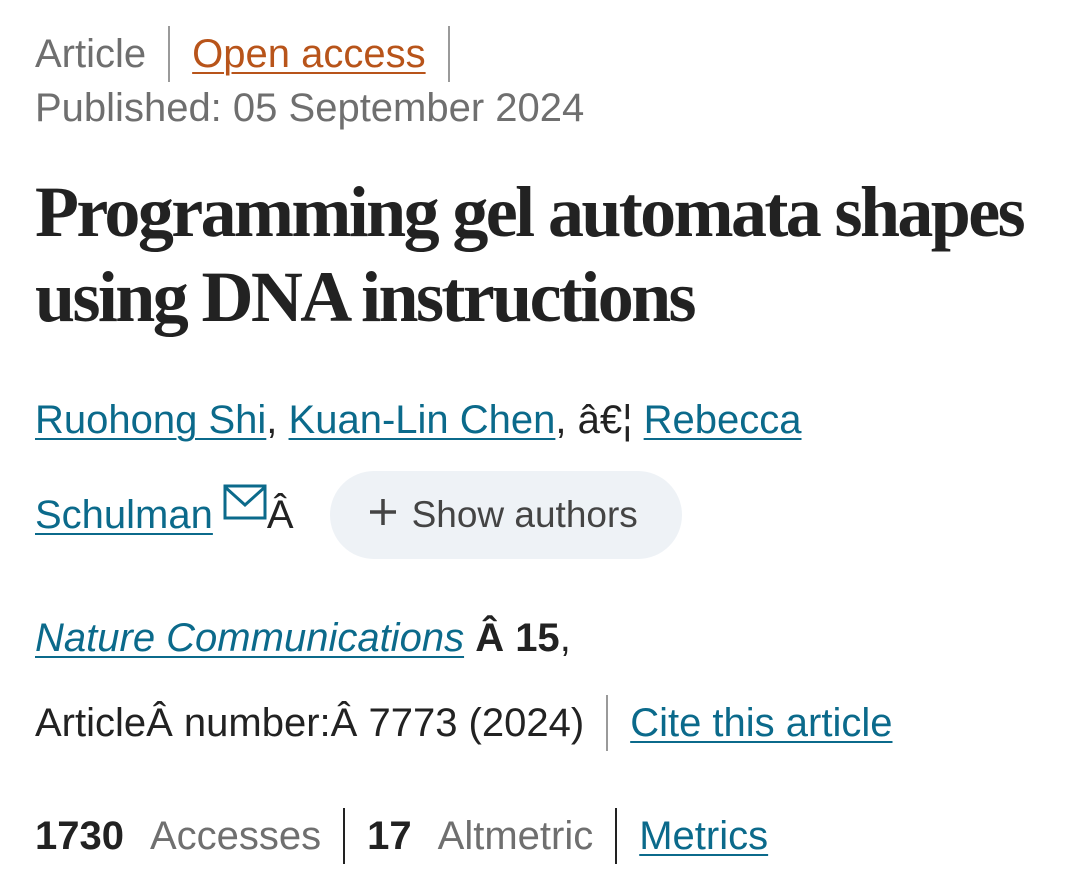  What do you see at coordinates (605, 420) in the screenshot?
I see `author-ellipsis: â€¦` at bounding box center [605, 420].